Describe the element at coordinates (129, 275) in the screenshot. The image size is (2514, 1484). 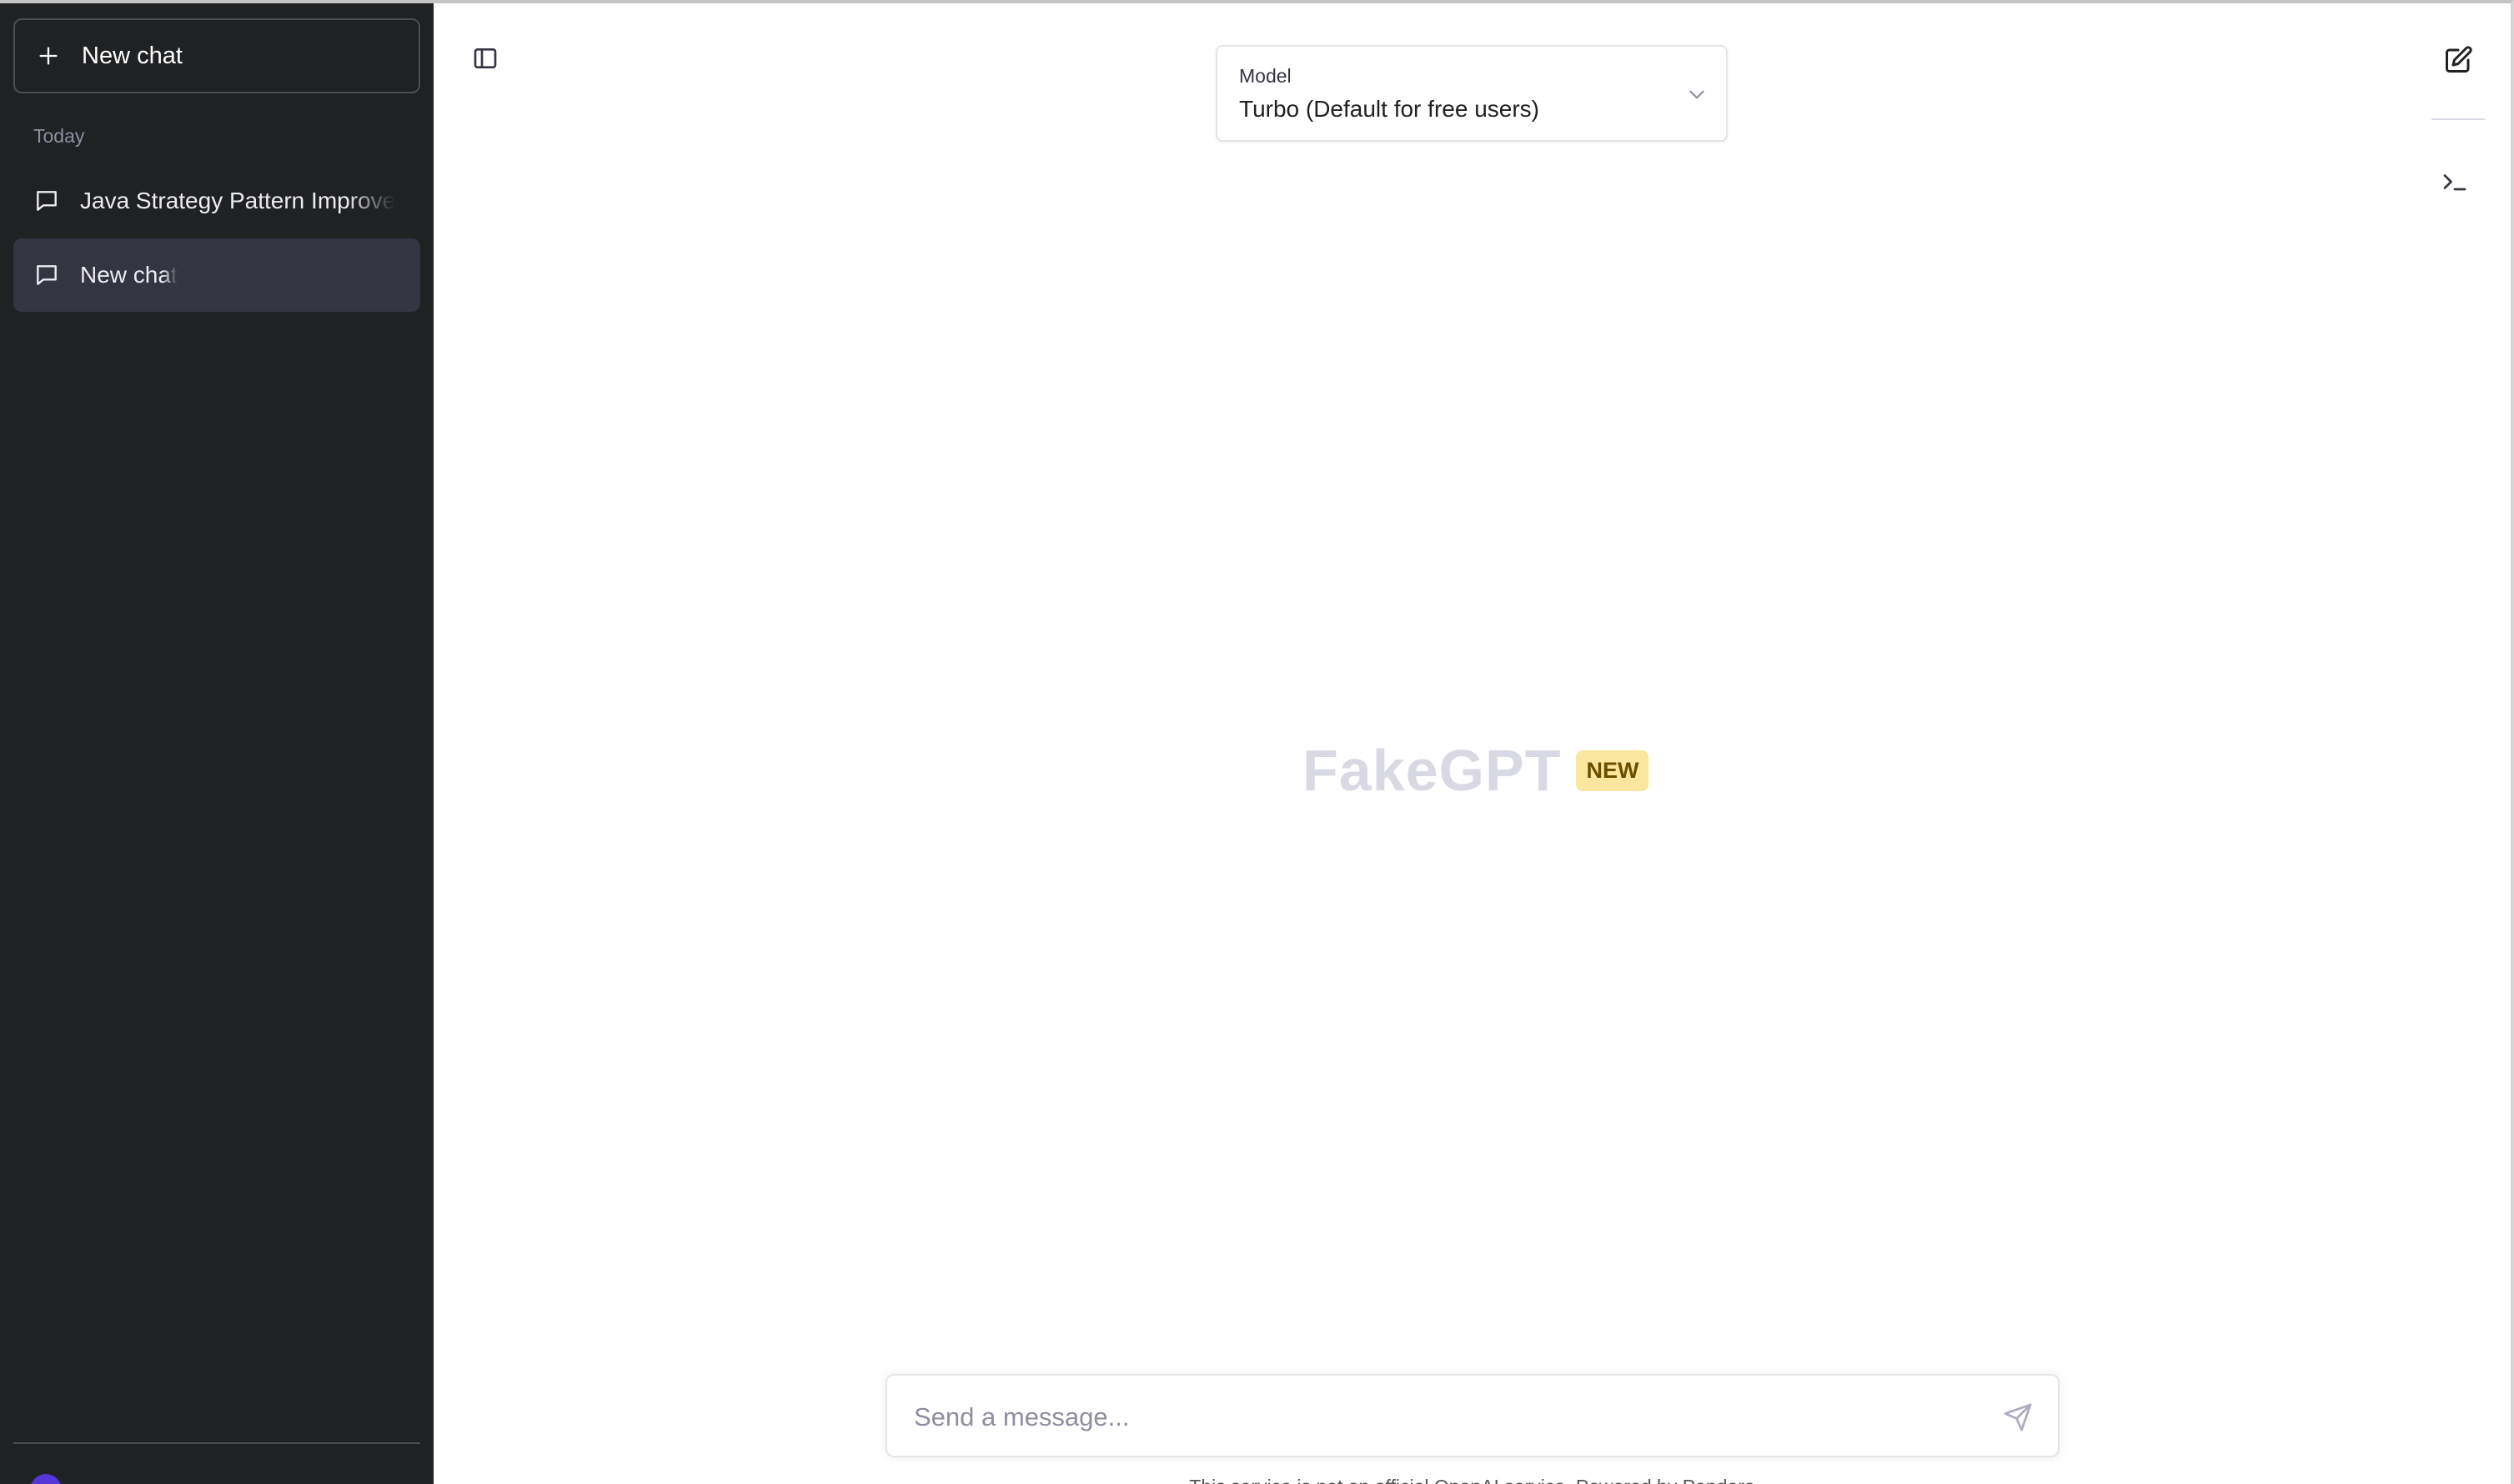
I see `conversation-title: New chat` at that location.